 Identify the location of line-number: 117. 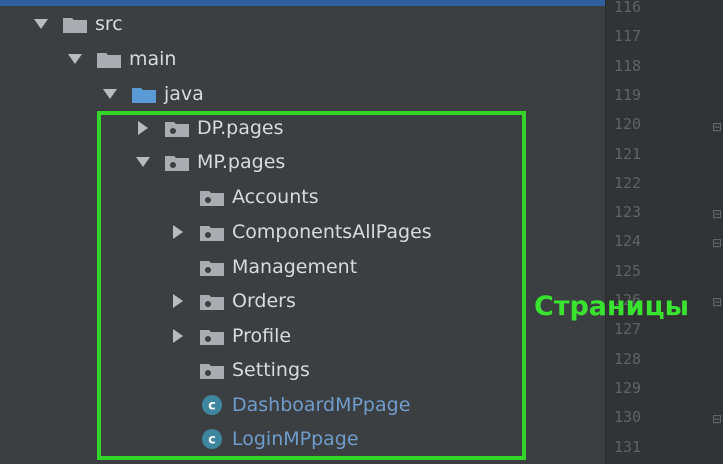
(628, 36).